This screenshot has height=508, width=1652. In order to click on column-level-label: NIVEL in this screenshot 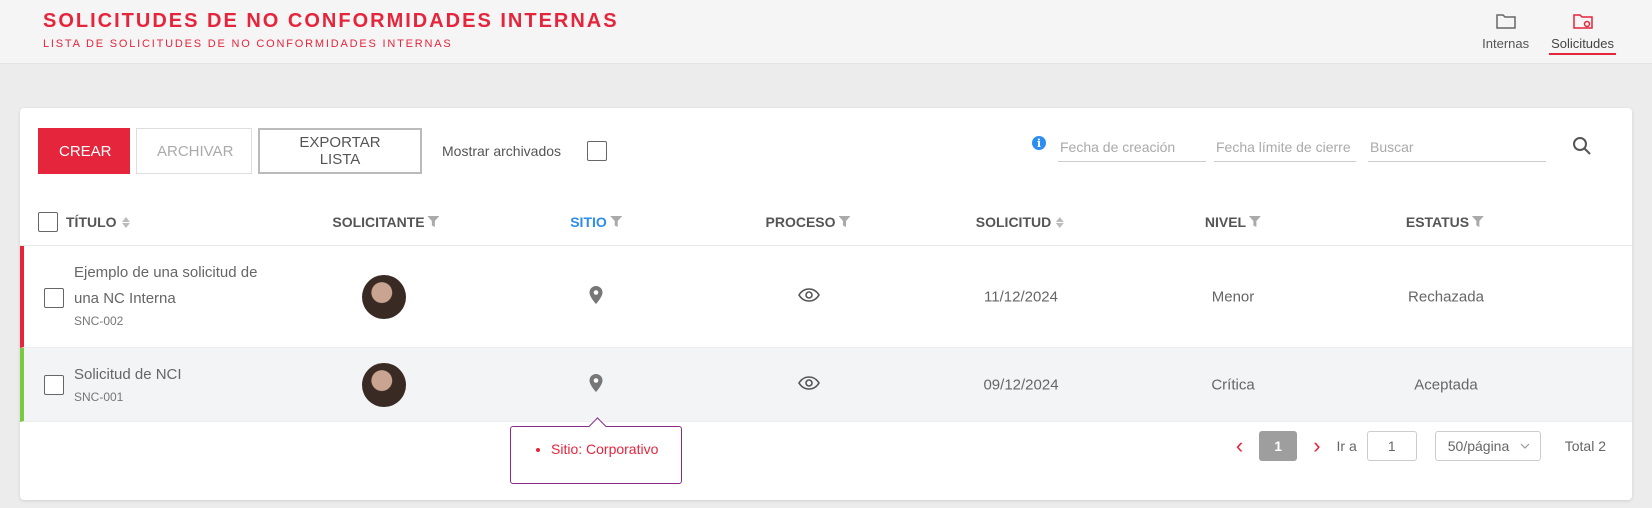, I will do `click(1225, 222)`.